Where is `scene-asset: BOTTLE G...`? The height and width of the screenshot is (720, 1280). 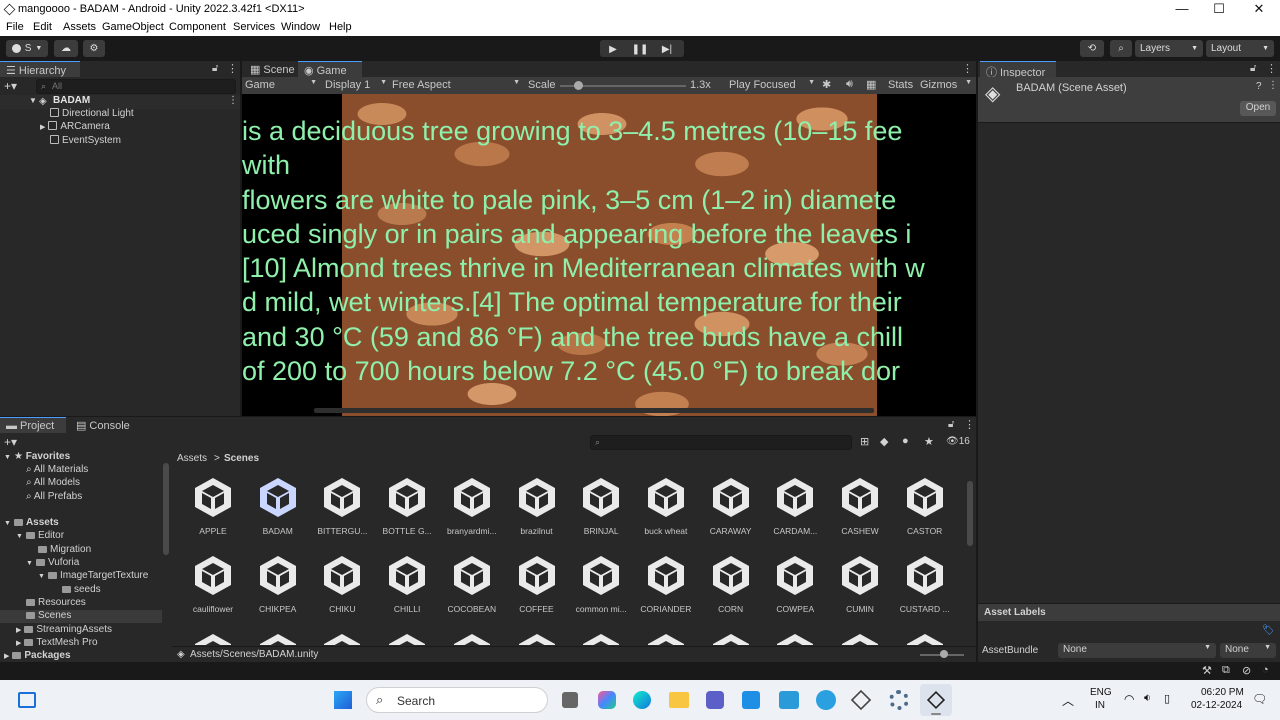
scene-asset: BOTTLE G... is located at coordinates (407, 505).